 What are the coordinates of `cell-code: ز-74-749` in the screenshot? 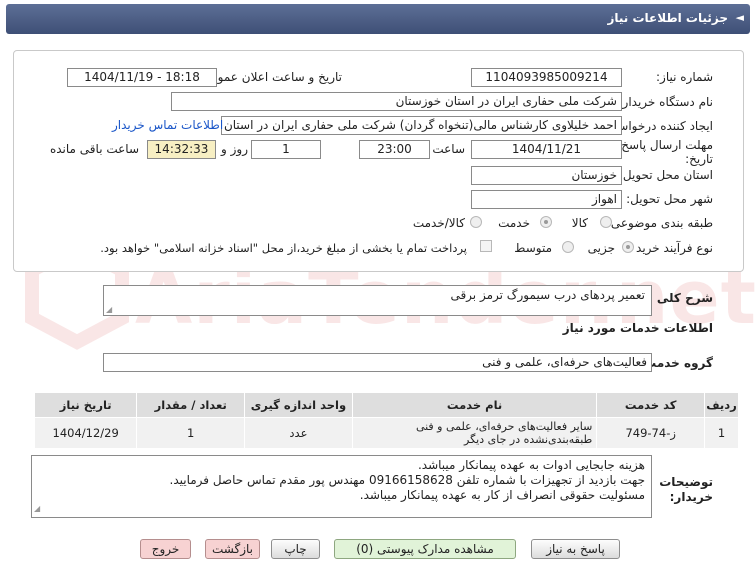 It's located at (651, 433).